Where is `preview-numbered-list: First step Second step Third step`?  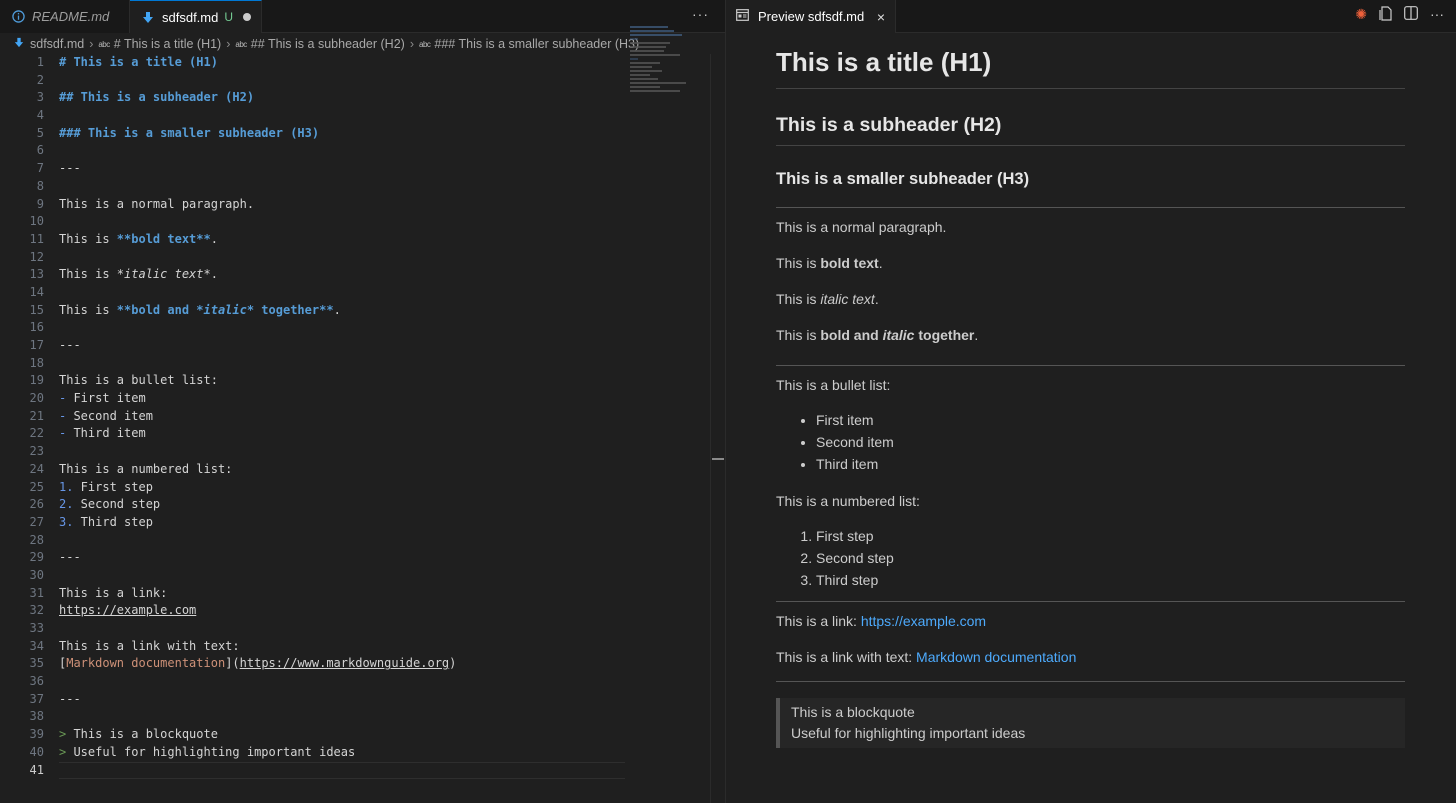
preview-numbered-list: First step Second step Third step is located at coordinates (1090, 558).